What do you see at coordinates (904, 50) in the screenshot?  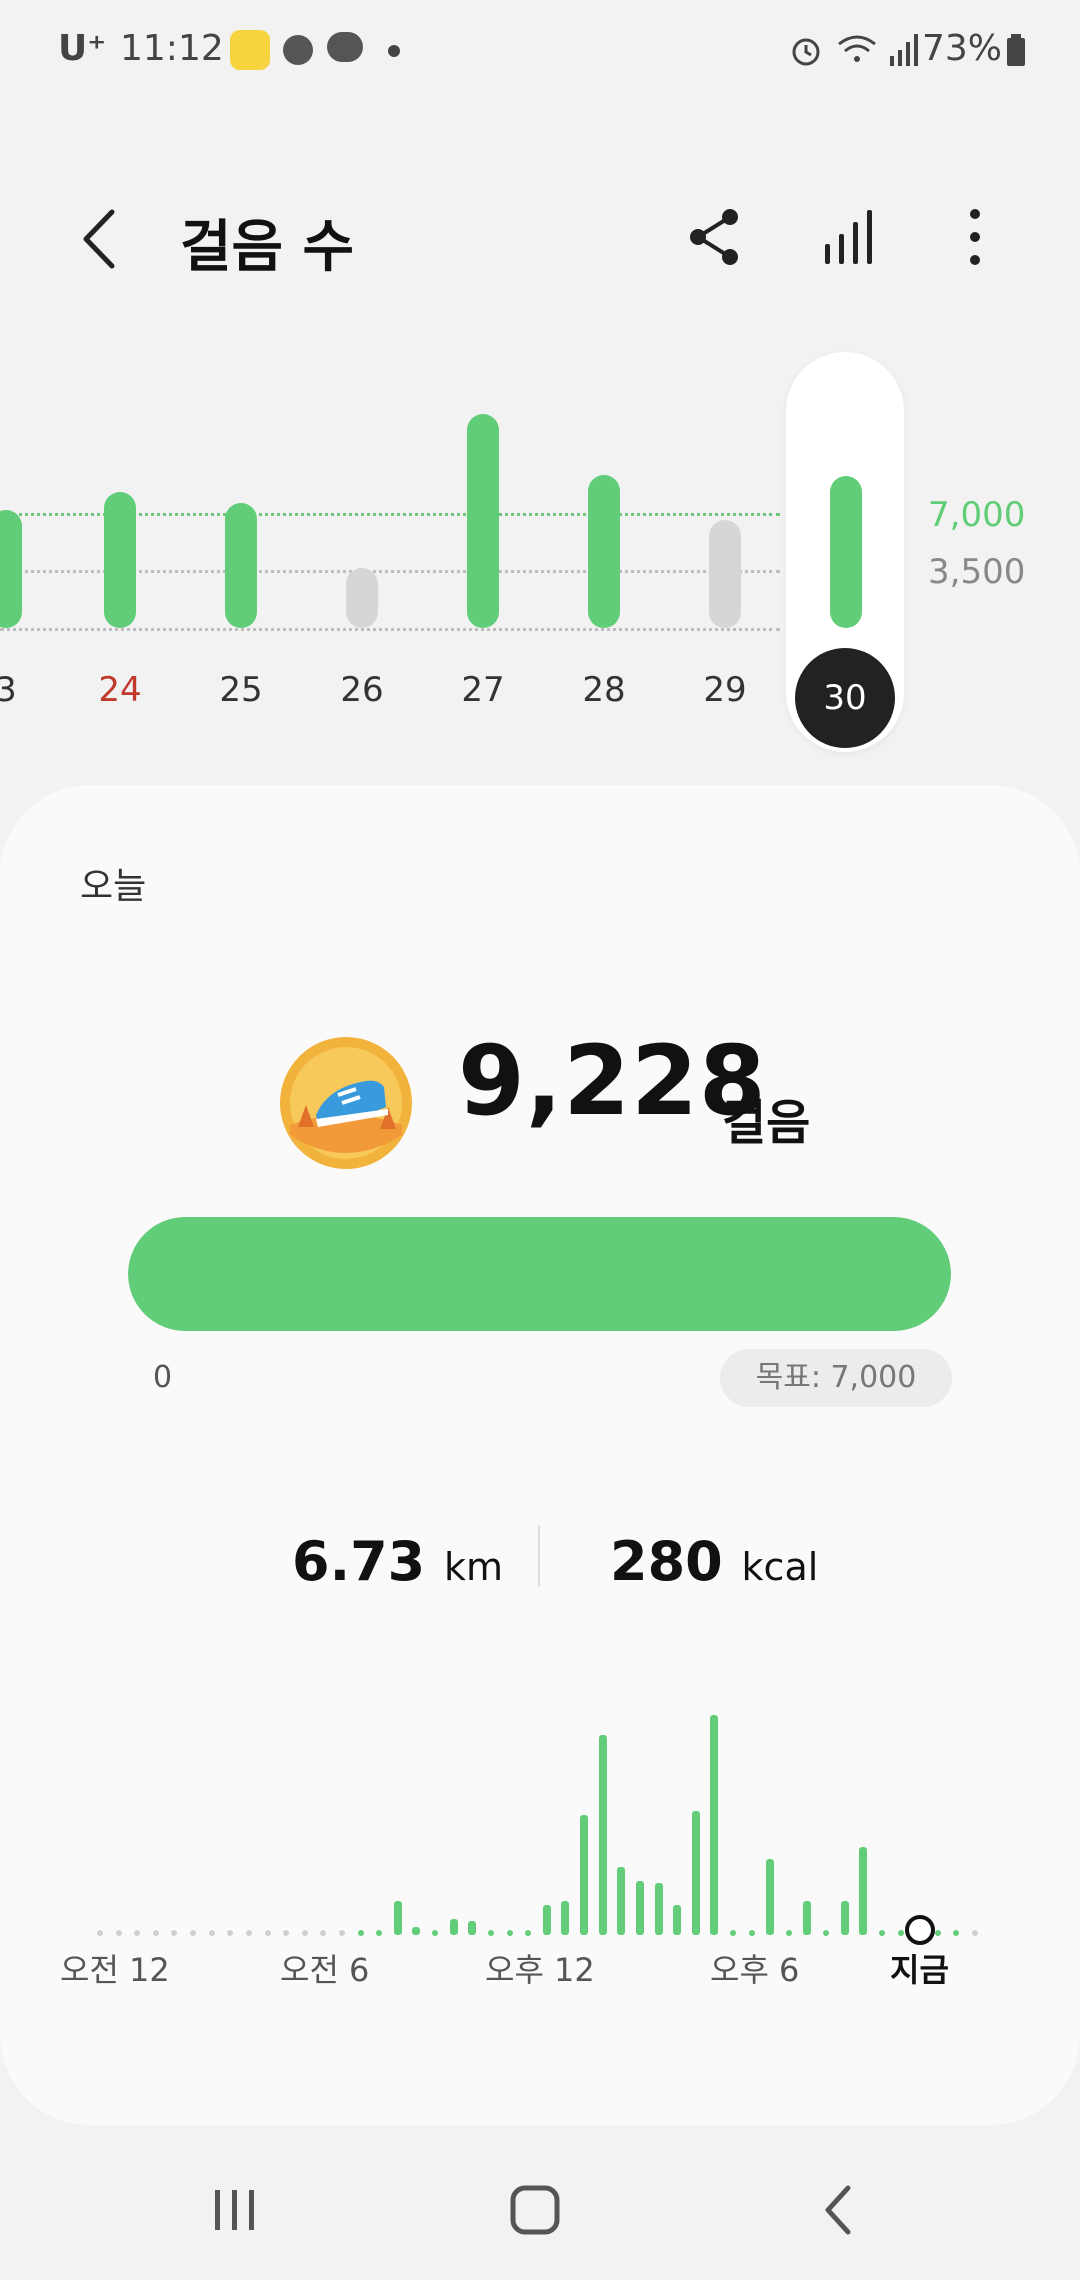 I see `signal-icon` at bounding box center [904, 50].